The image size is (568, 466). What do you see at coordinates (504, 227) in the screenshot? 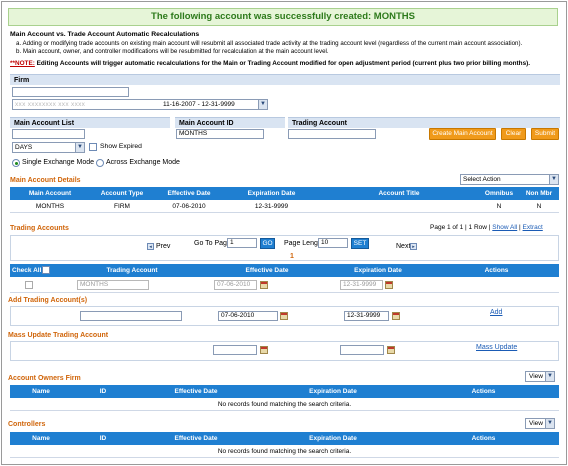
I see `show-all-link: Show All` at bounding box center [504, 227].